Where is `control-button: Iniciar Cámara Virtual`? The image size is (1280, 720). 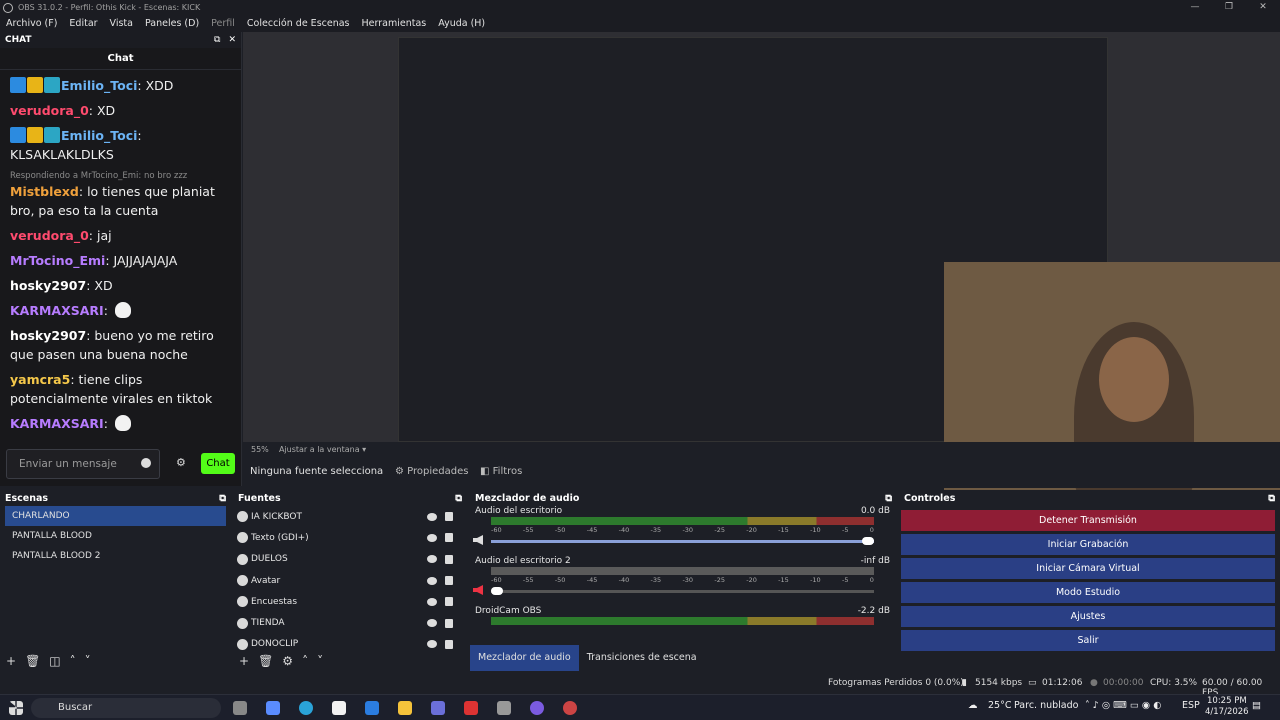
control-button: Iniciar Cámara Virtual is located at coordinates (1088, 568).